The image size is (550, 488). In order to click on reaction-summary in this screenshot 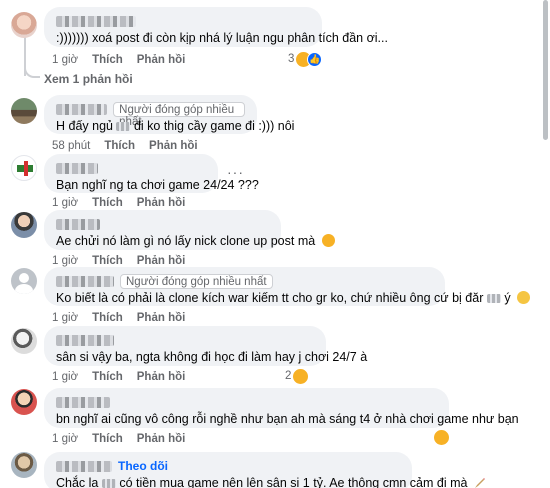, I will do `click(441, 437)`.